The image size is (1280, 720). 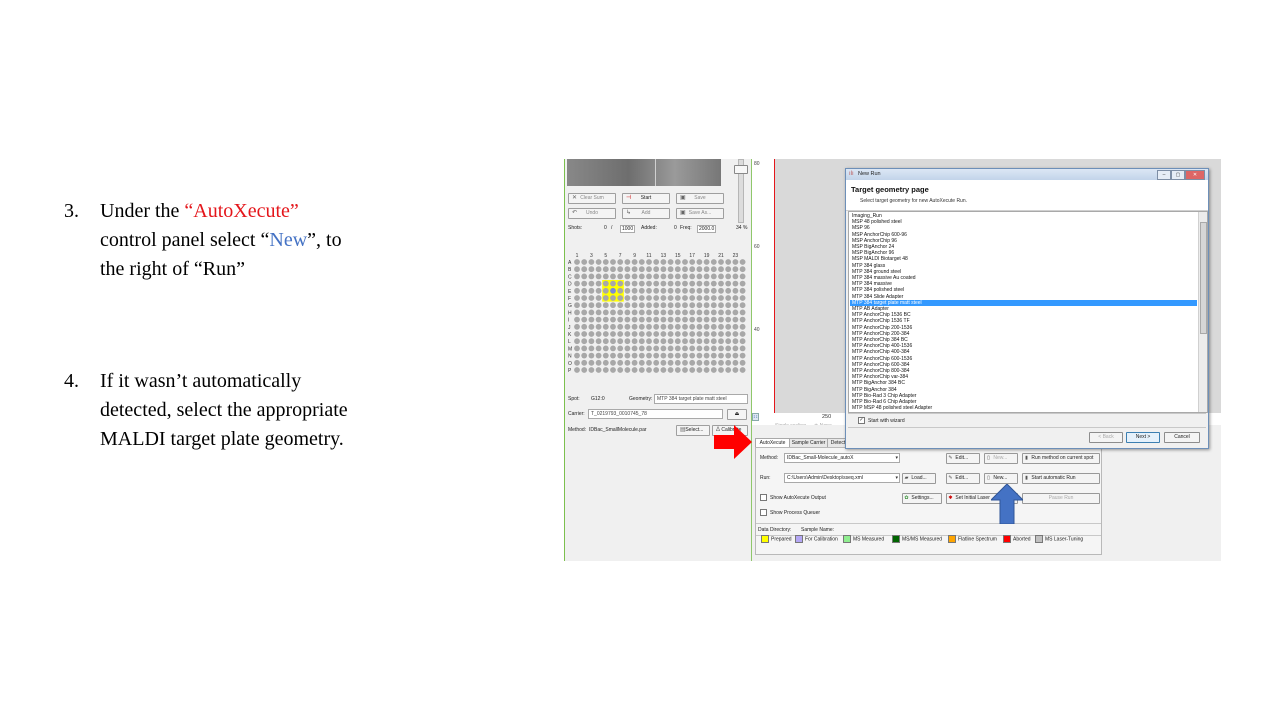 What do you see at coordinates (646, 198) in the screenshot?
I see `start-button: ⊣ Start` at bounding box center [646, 198].